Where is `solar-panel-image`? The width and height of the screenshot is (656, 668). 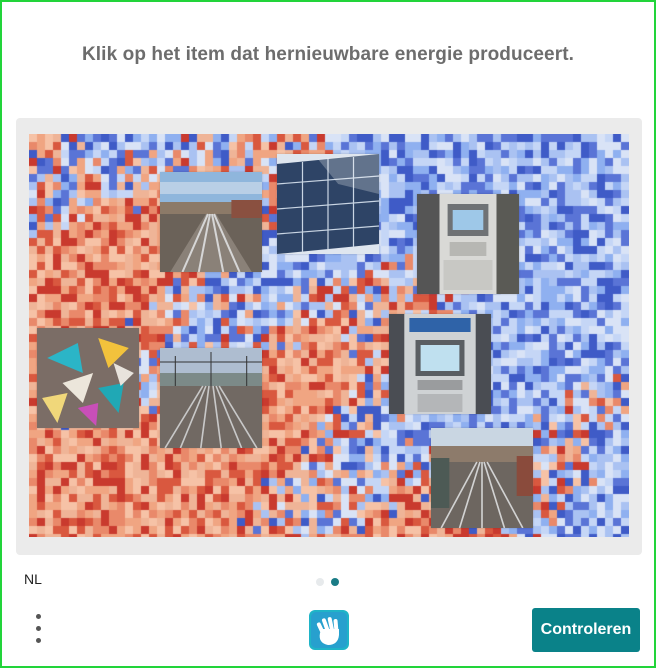
solar-panel-image is located at coordinates (328, 204).